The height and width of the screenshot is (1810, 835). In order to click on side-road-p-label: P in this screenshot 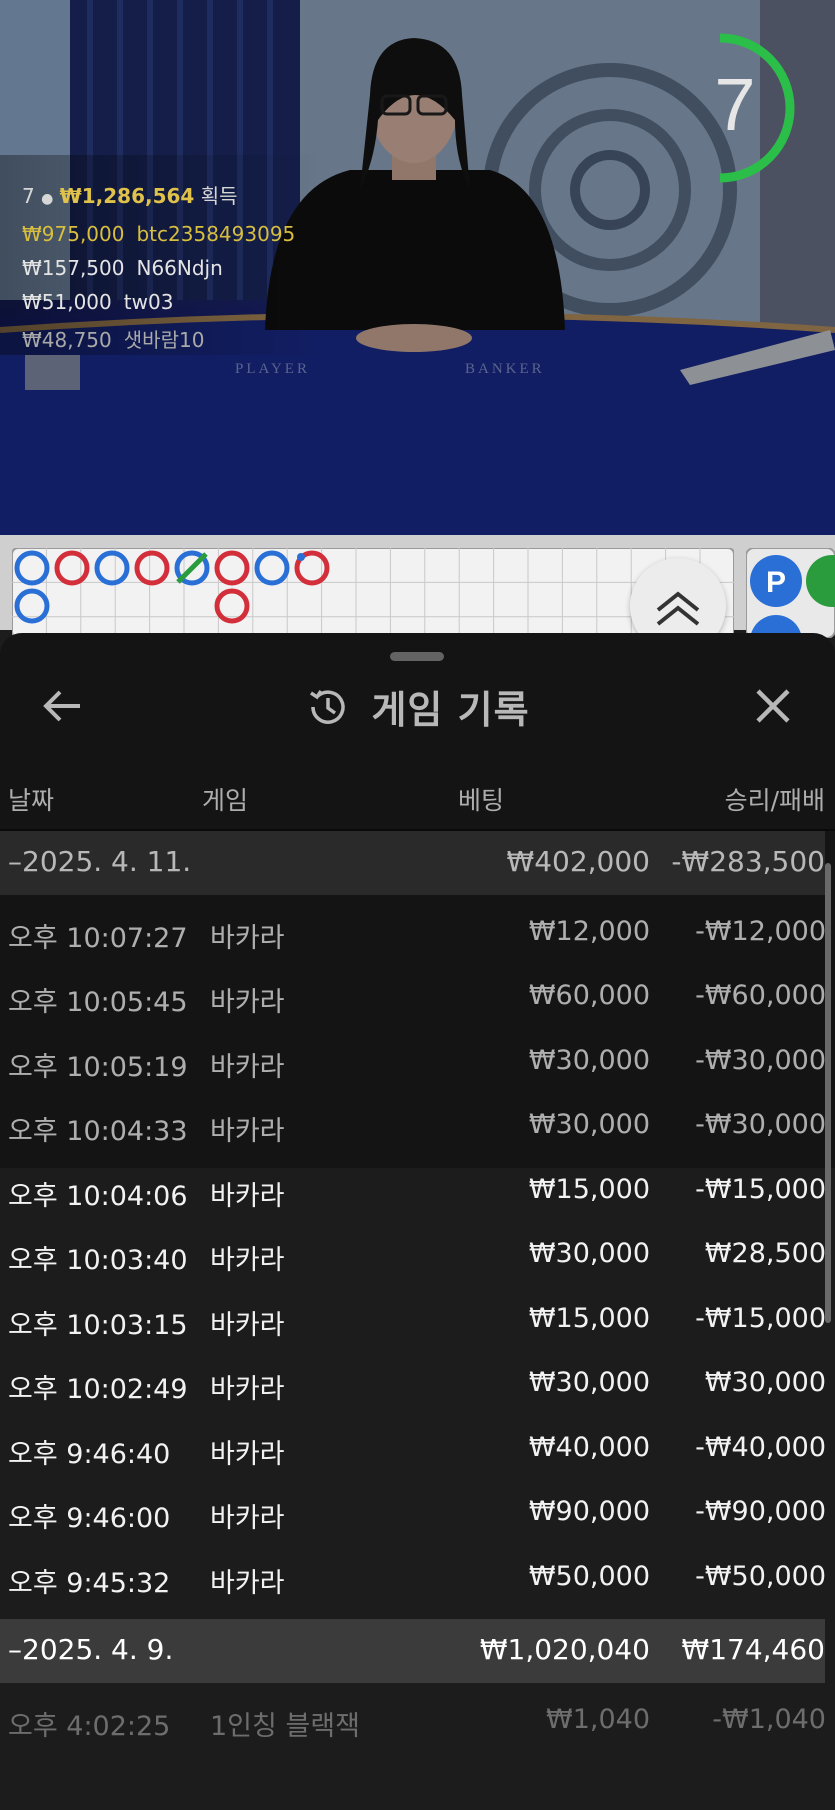, I will do `click(776, 582)`.